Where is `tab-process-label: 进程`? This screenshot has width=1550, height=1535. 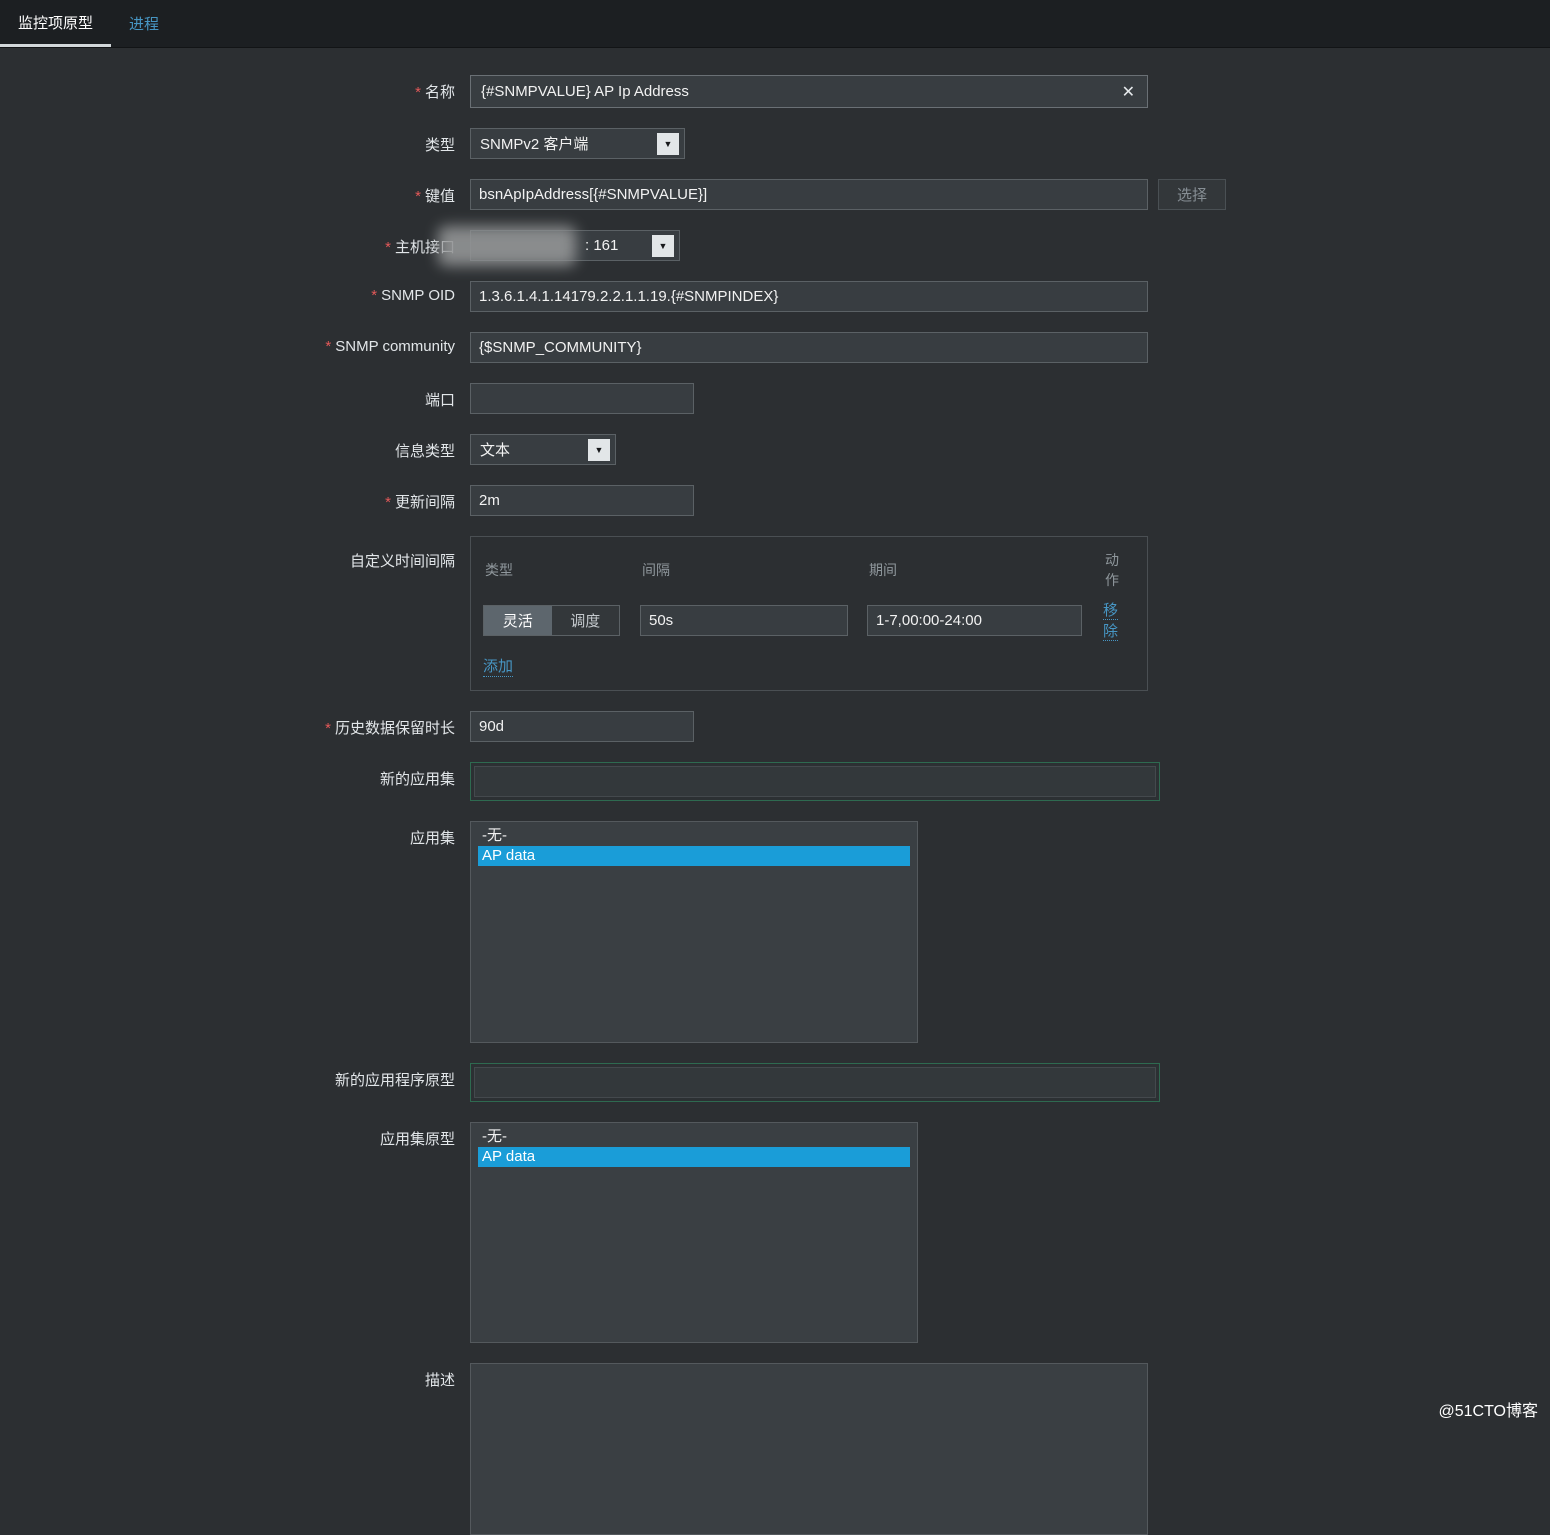 tab-process-label: 进程 is located at coordinates (144, 24).